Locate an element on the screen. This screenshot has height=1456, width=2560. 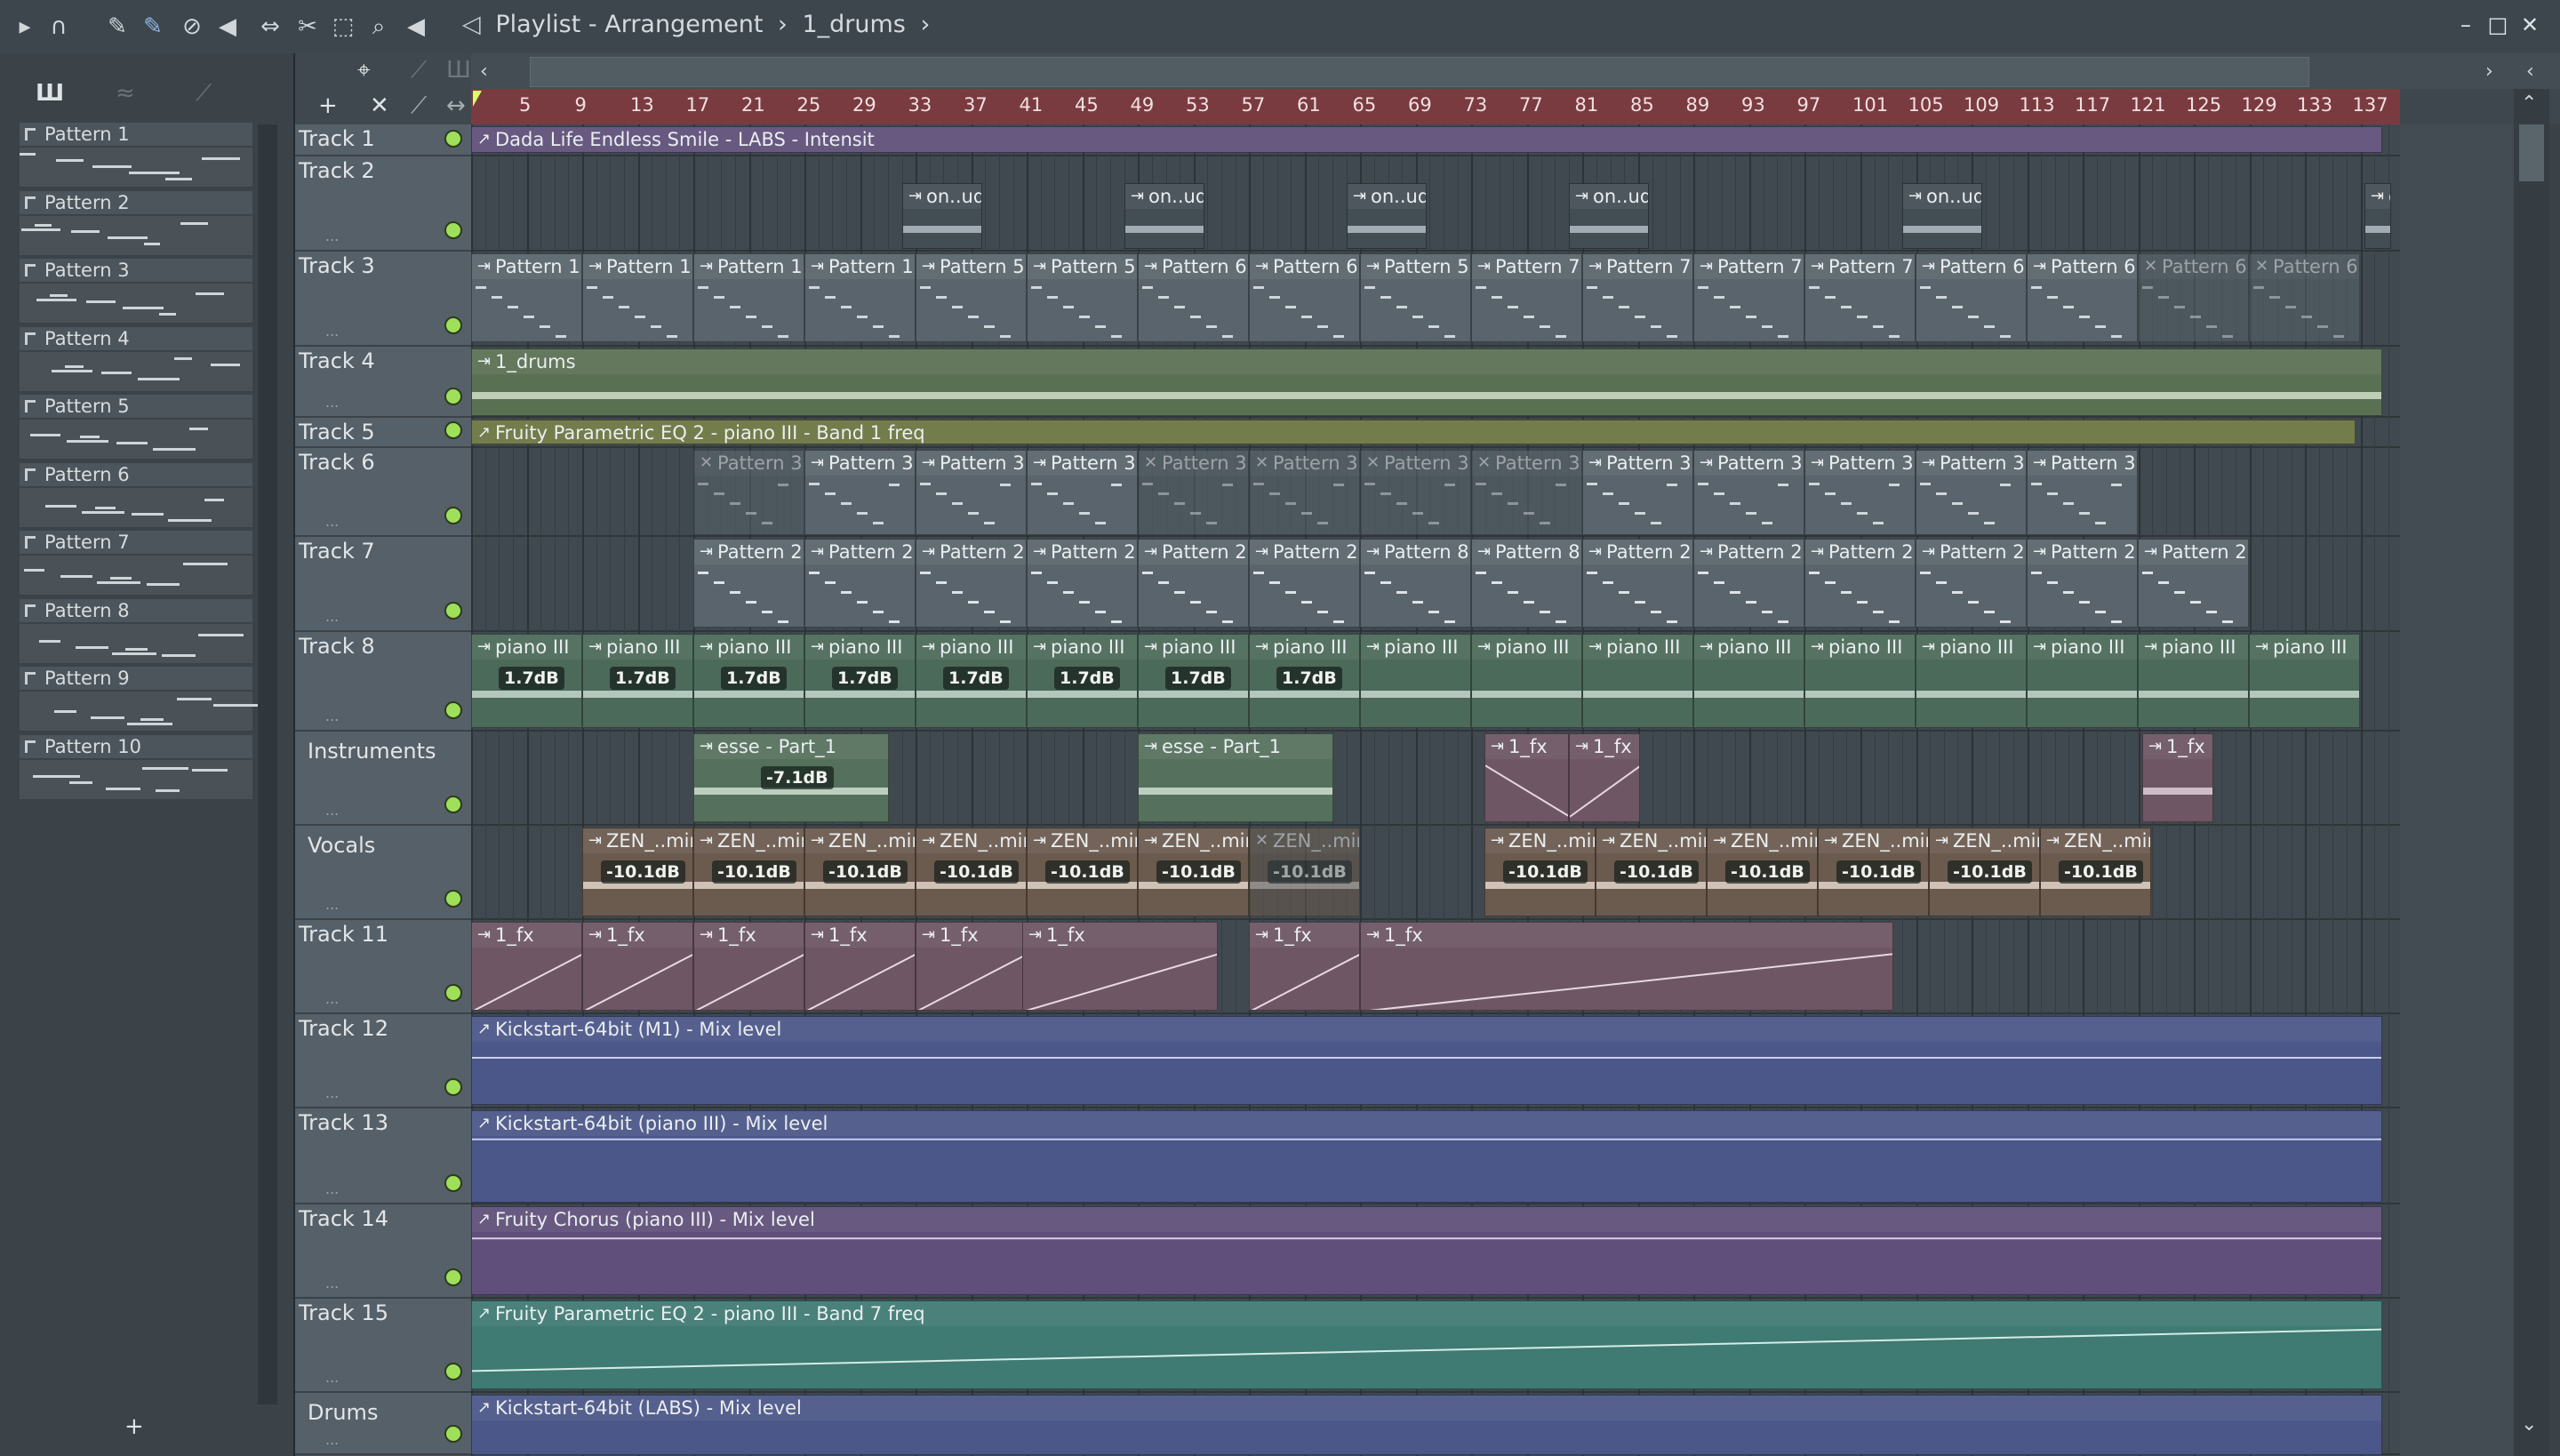
close-button: ✕ is located at coordinates (2530, 25).